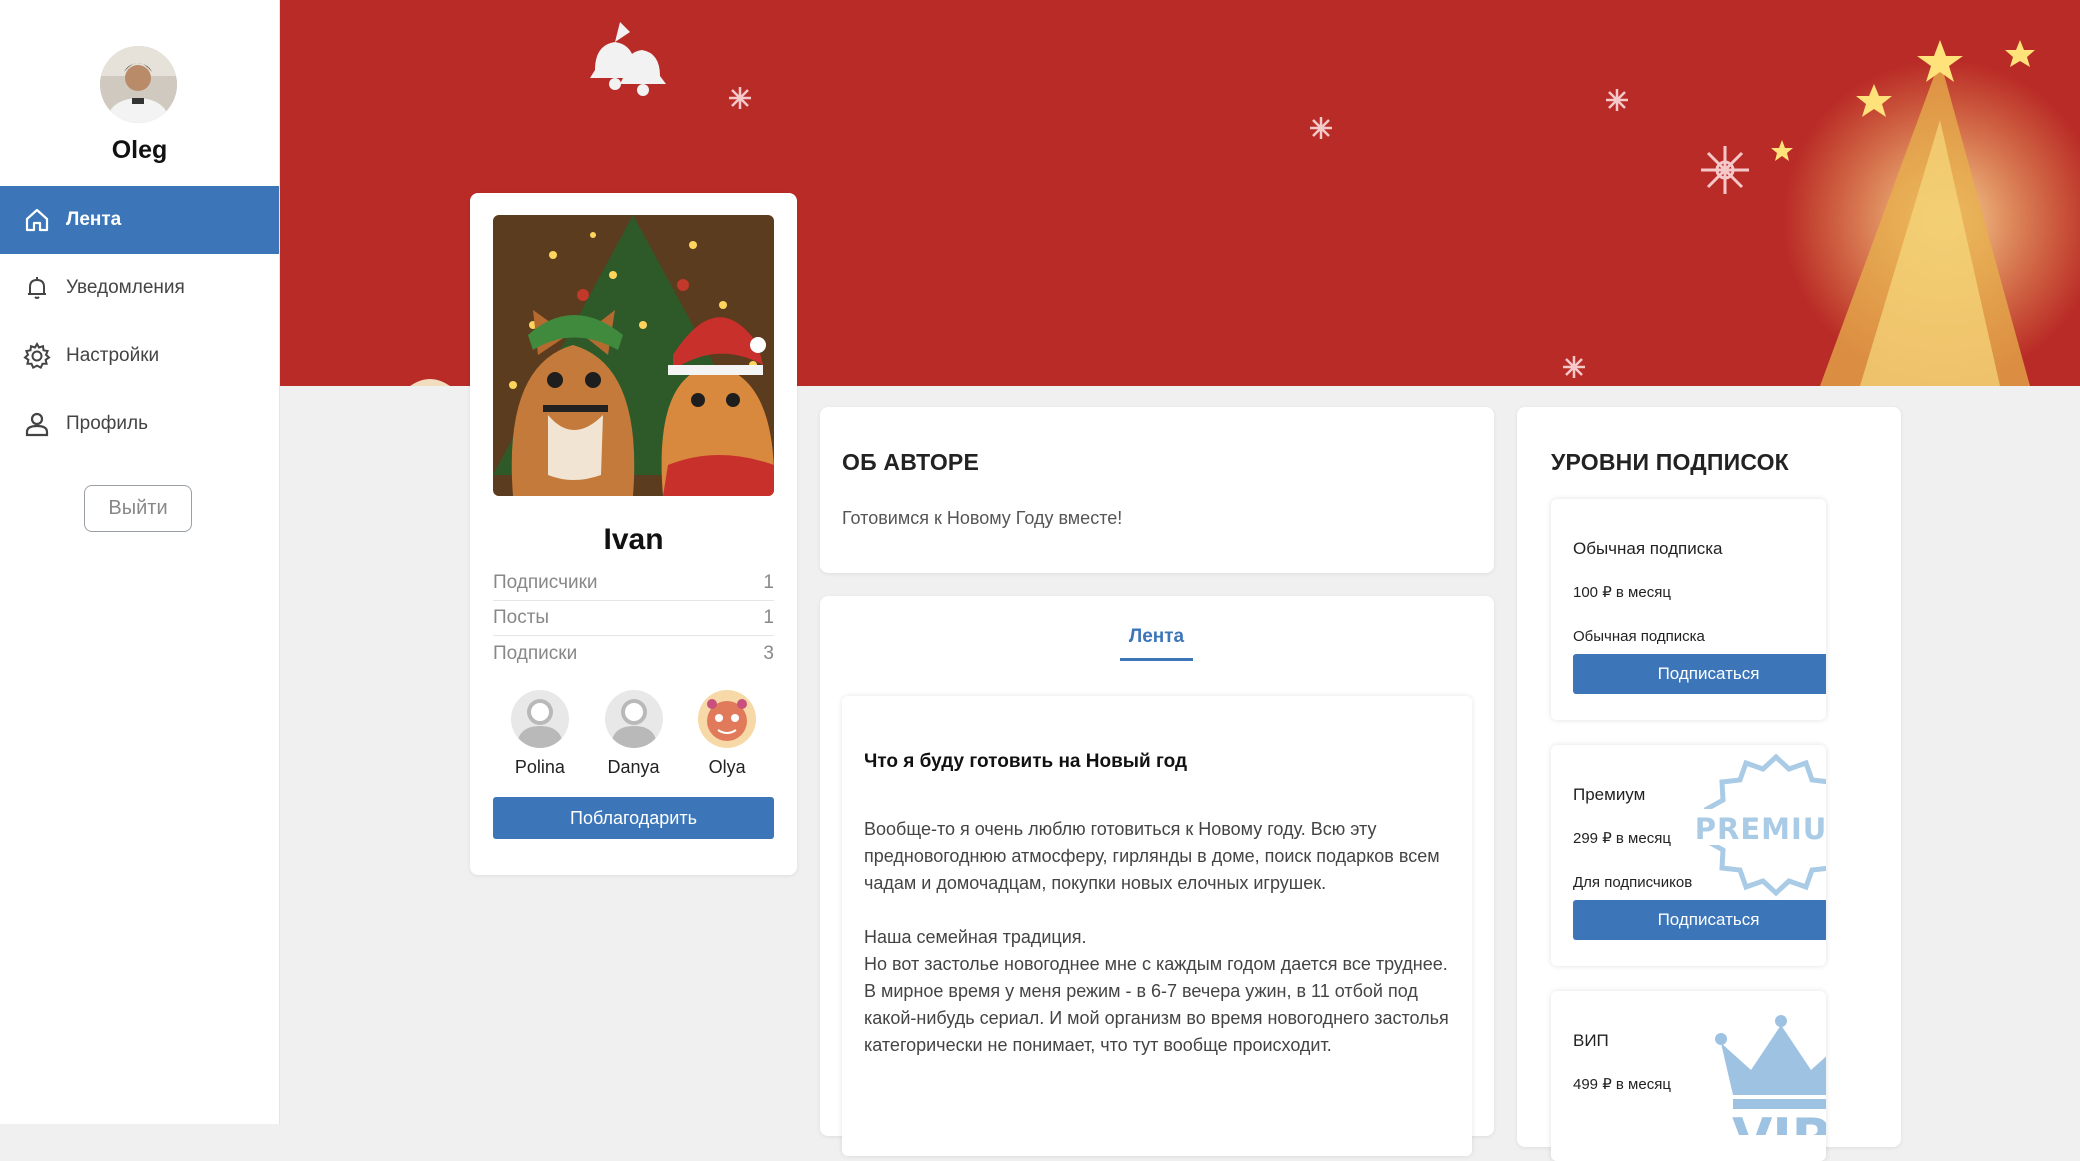 This screenshot has height=1161, width=2080. I want to click on stat-value: 3, so click(768, 653).